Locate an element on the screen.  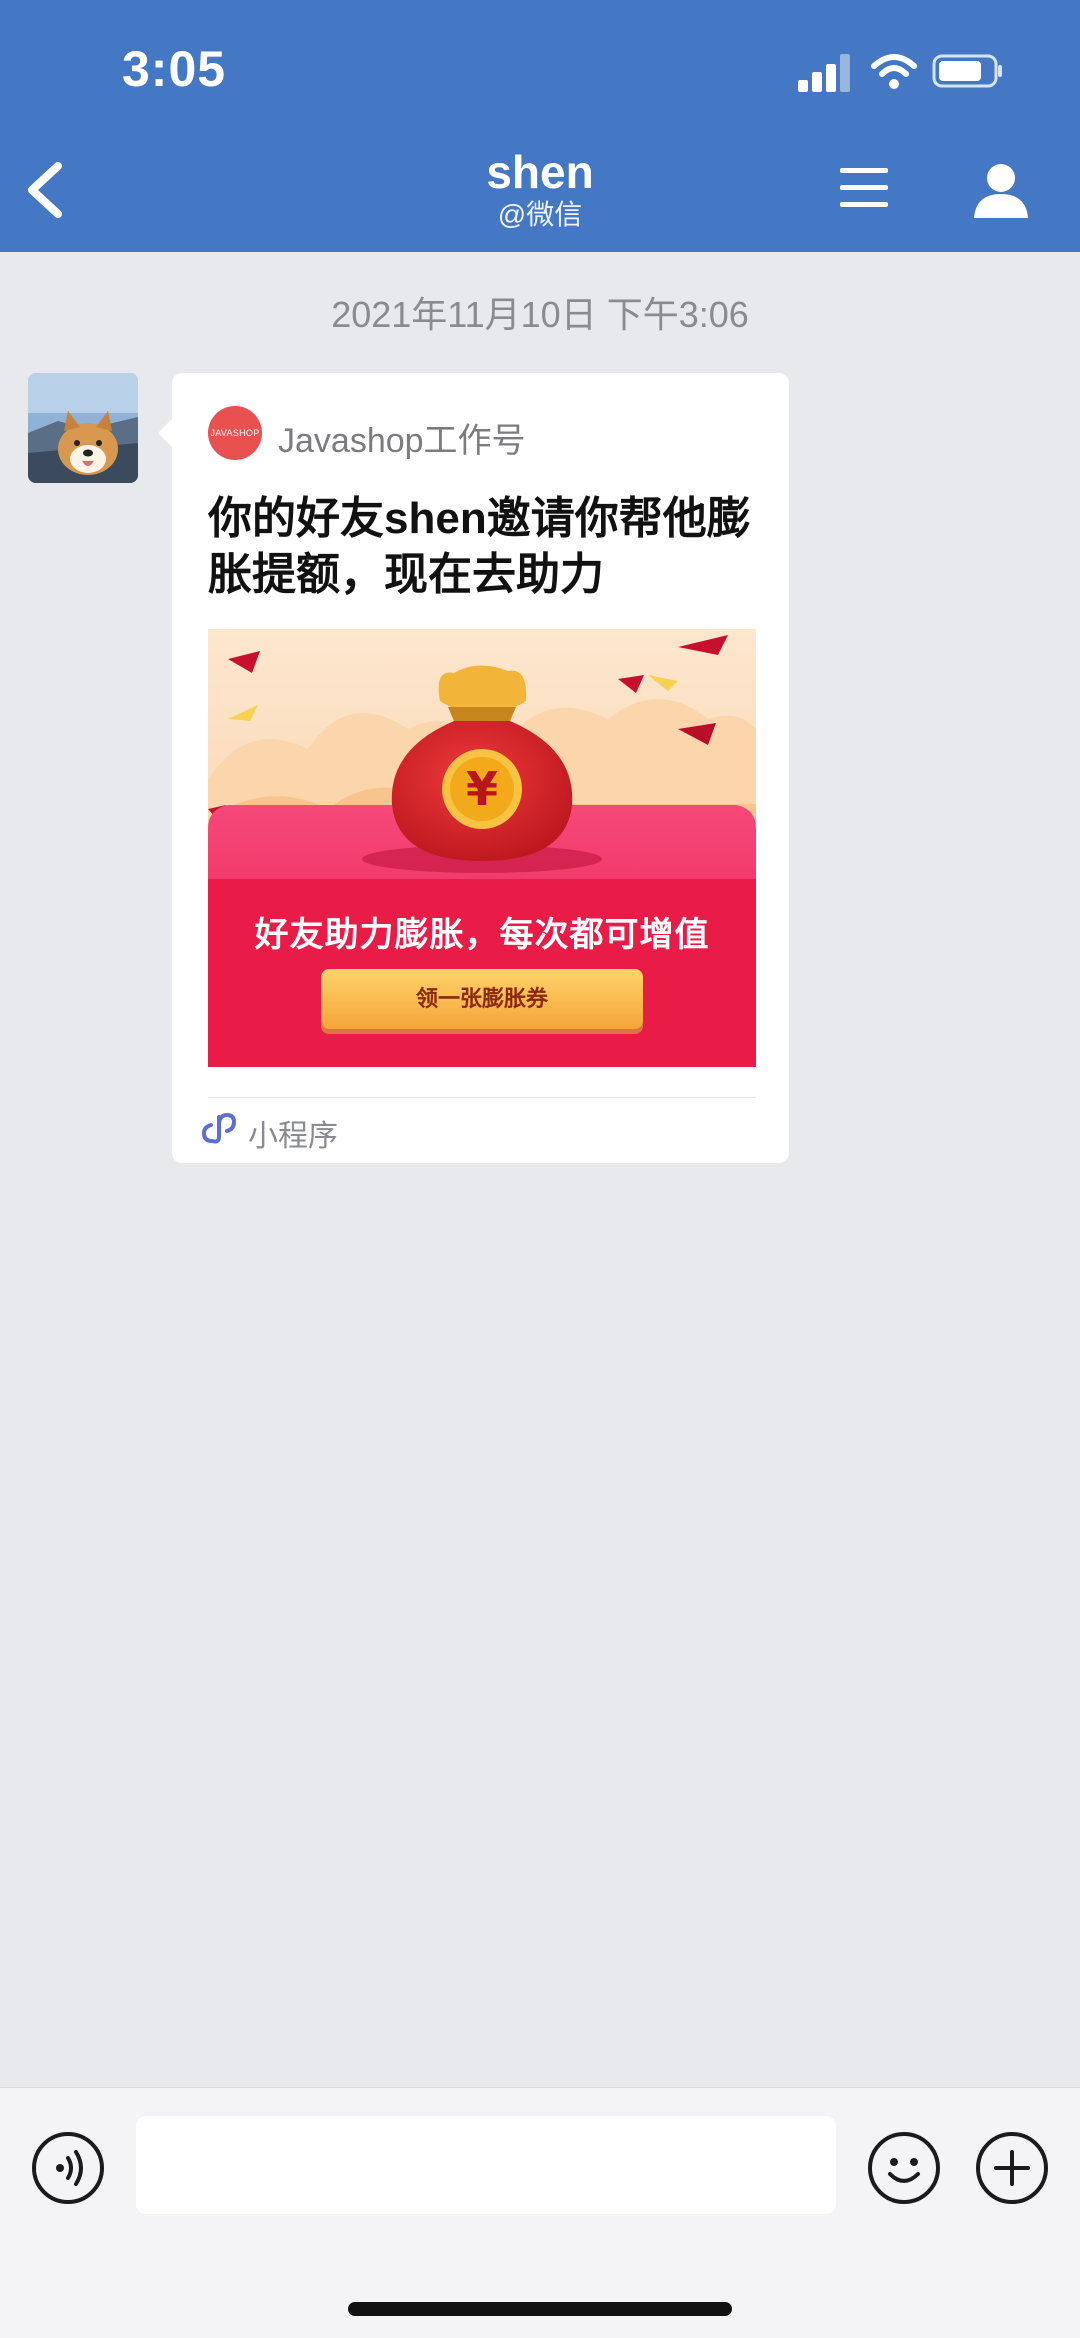
battery-icon is located at coordinates (967, 71).